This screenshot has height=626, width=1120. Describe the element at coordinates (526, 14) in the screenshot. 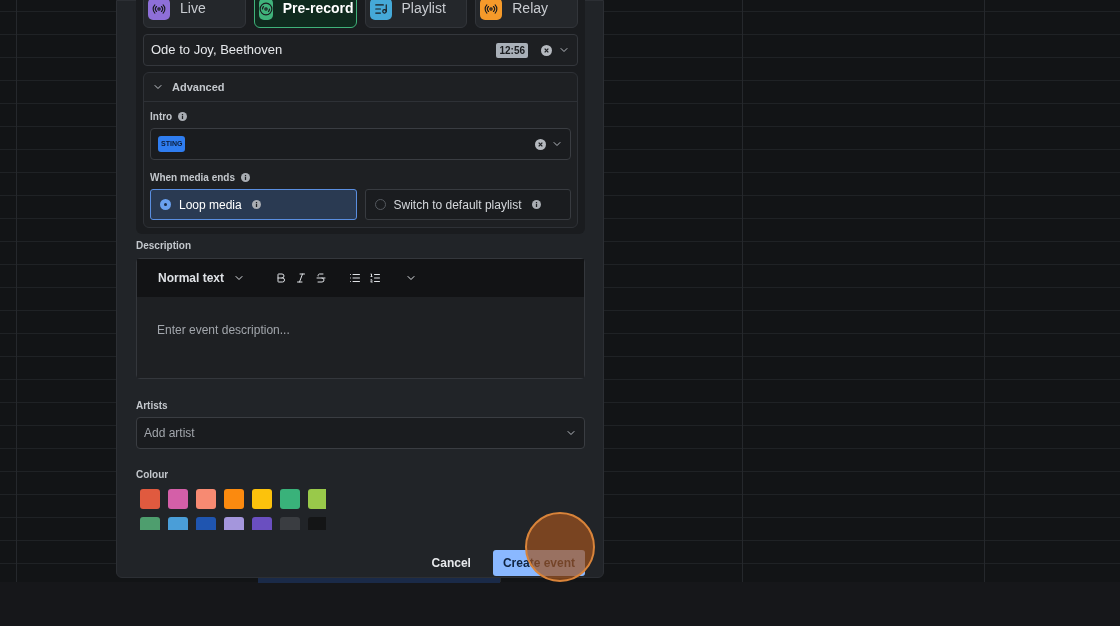

I see `source-tab: Relay` at that location.